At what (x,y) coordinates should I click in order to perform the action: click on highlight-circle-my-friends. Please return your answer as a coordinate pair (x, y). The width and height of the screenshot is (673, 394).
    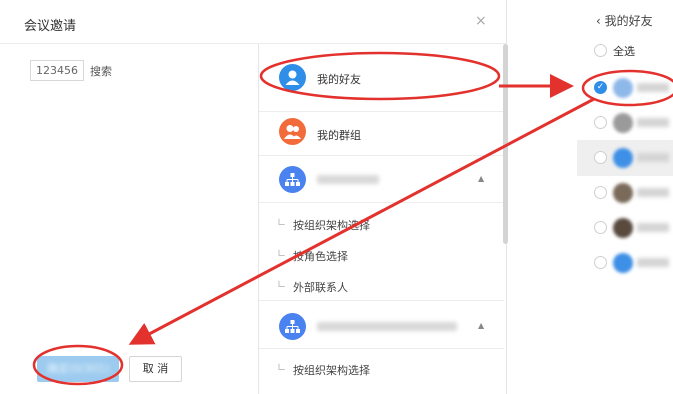
    Looking at the image, I should click on (380, 76).